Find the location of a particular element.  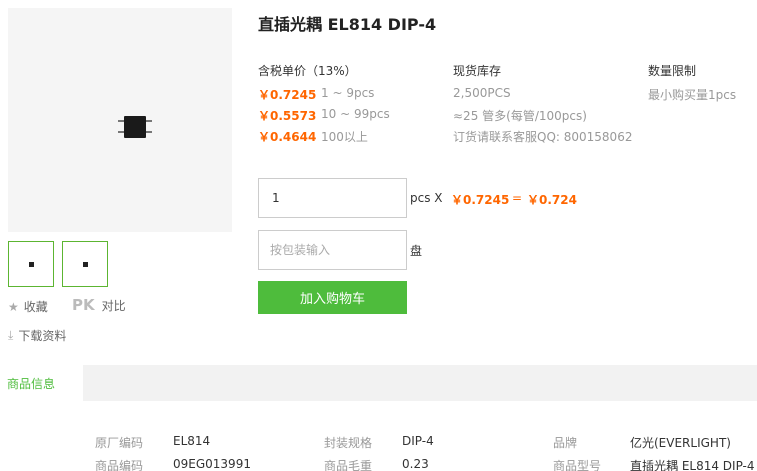

tier-qty: 10 ~ 99pcs is located at coordinates (355, 114).